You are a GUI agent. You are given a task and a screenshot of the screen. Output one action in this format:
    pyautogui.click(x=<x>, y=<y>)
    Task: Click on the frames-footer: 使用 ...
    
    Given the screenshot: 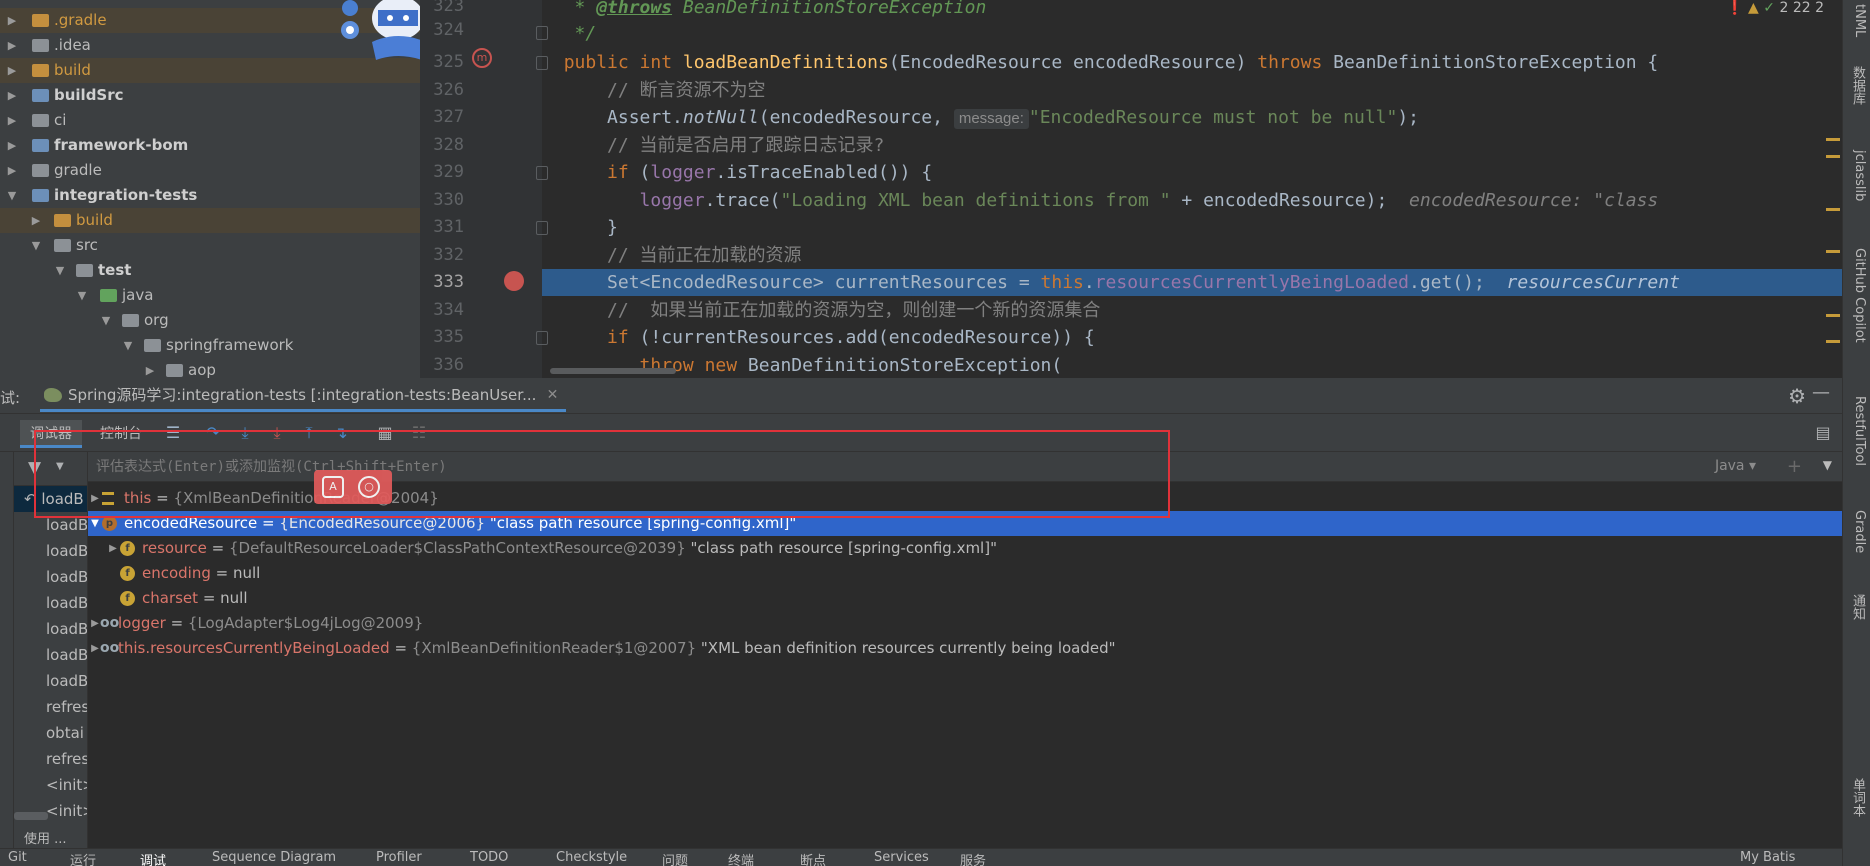 What is the action you would take?
    pyautogui.click(x=51, y=838)
    